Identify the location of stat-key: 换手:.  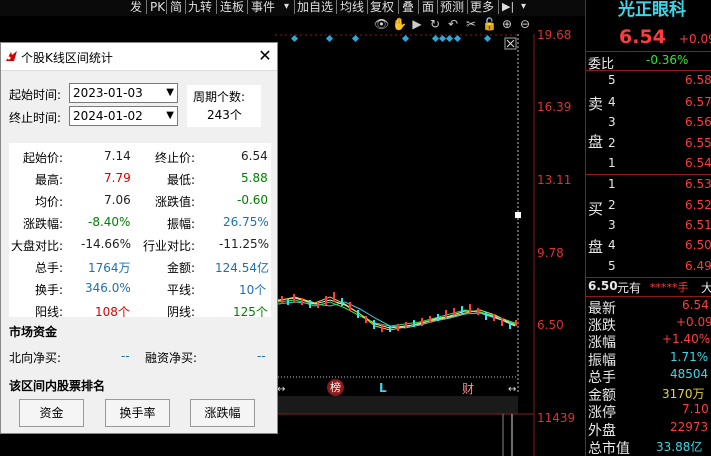
(49, 290).